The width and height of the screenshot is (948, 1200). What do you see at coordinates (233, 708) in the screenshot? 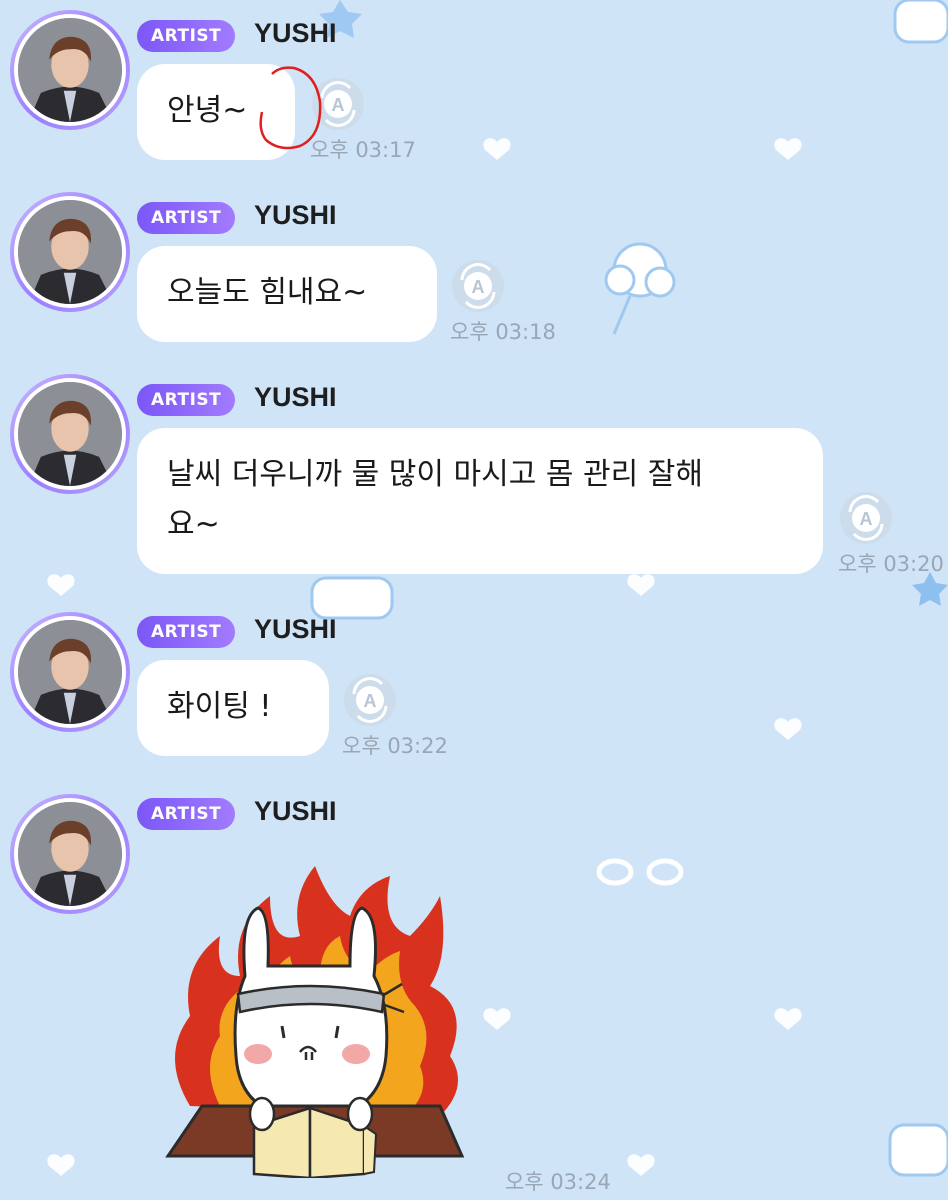
I see `message-bubble: 화이팅 !` at bounding box center [233, 708].